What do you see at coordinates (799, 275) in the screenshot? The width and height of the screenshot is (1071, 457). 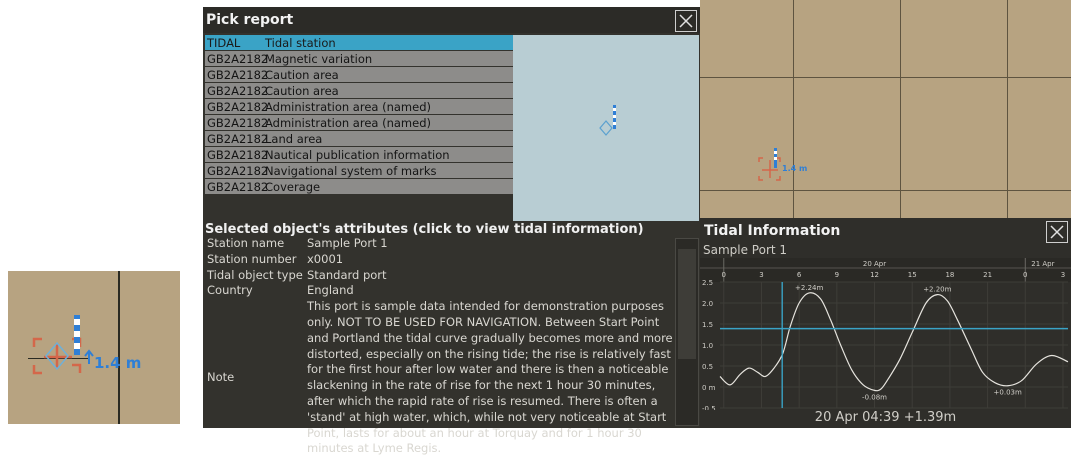 I see `x-tick-label: 6` at bounding box center [799, 275].